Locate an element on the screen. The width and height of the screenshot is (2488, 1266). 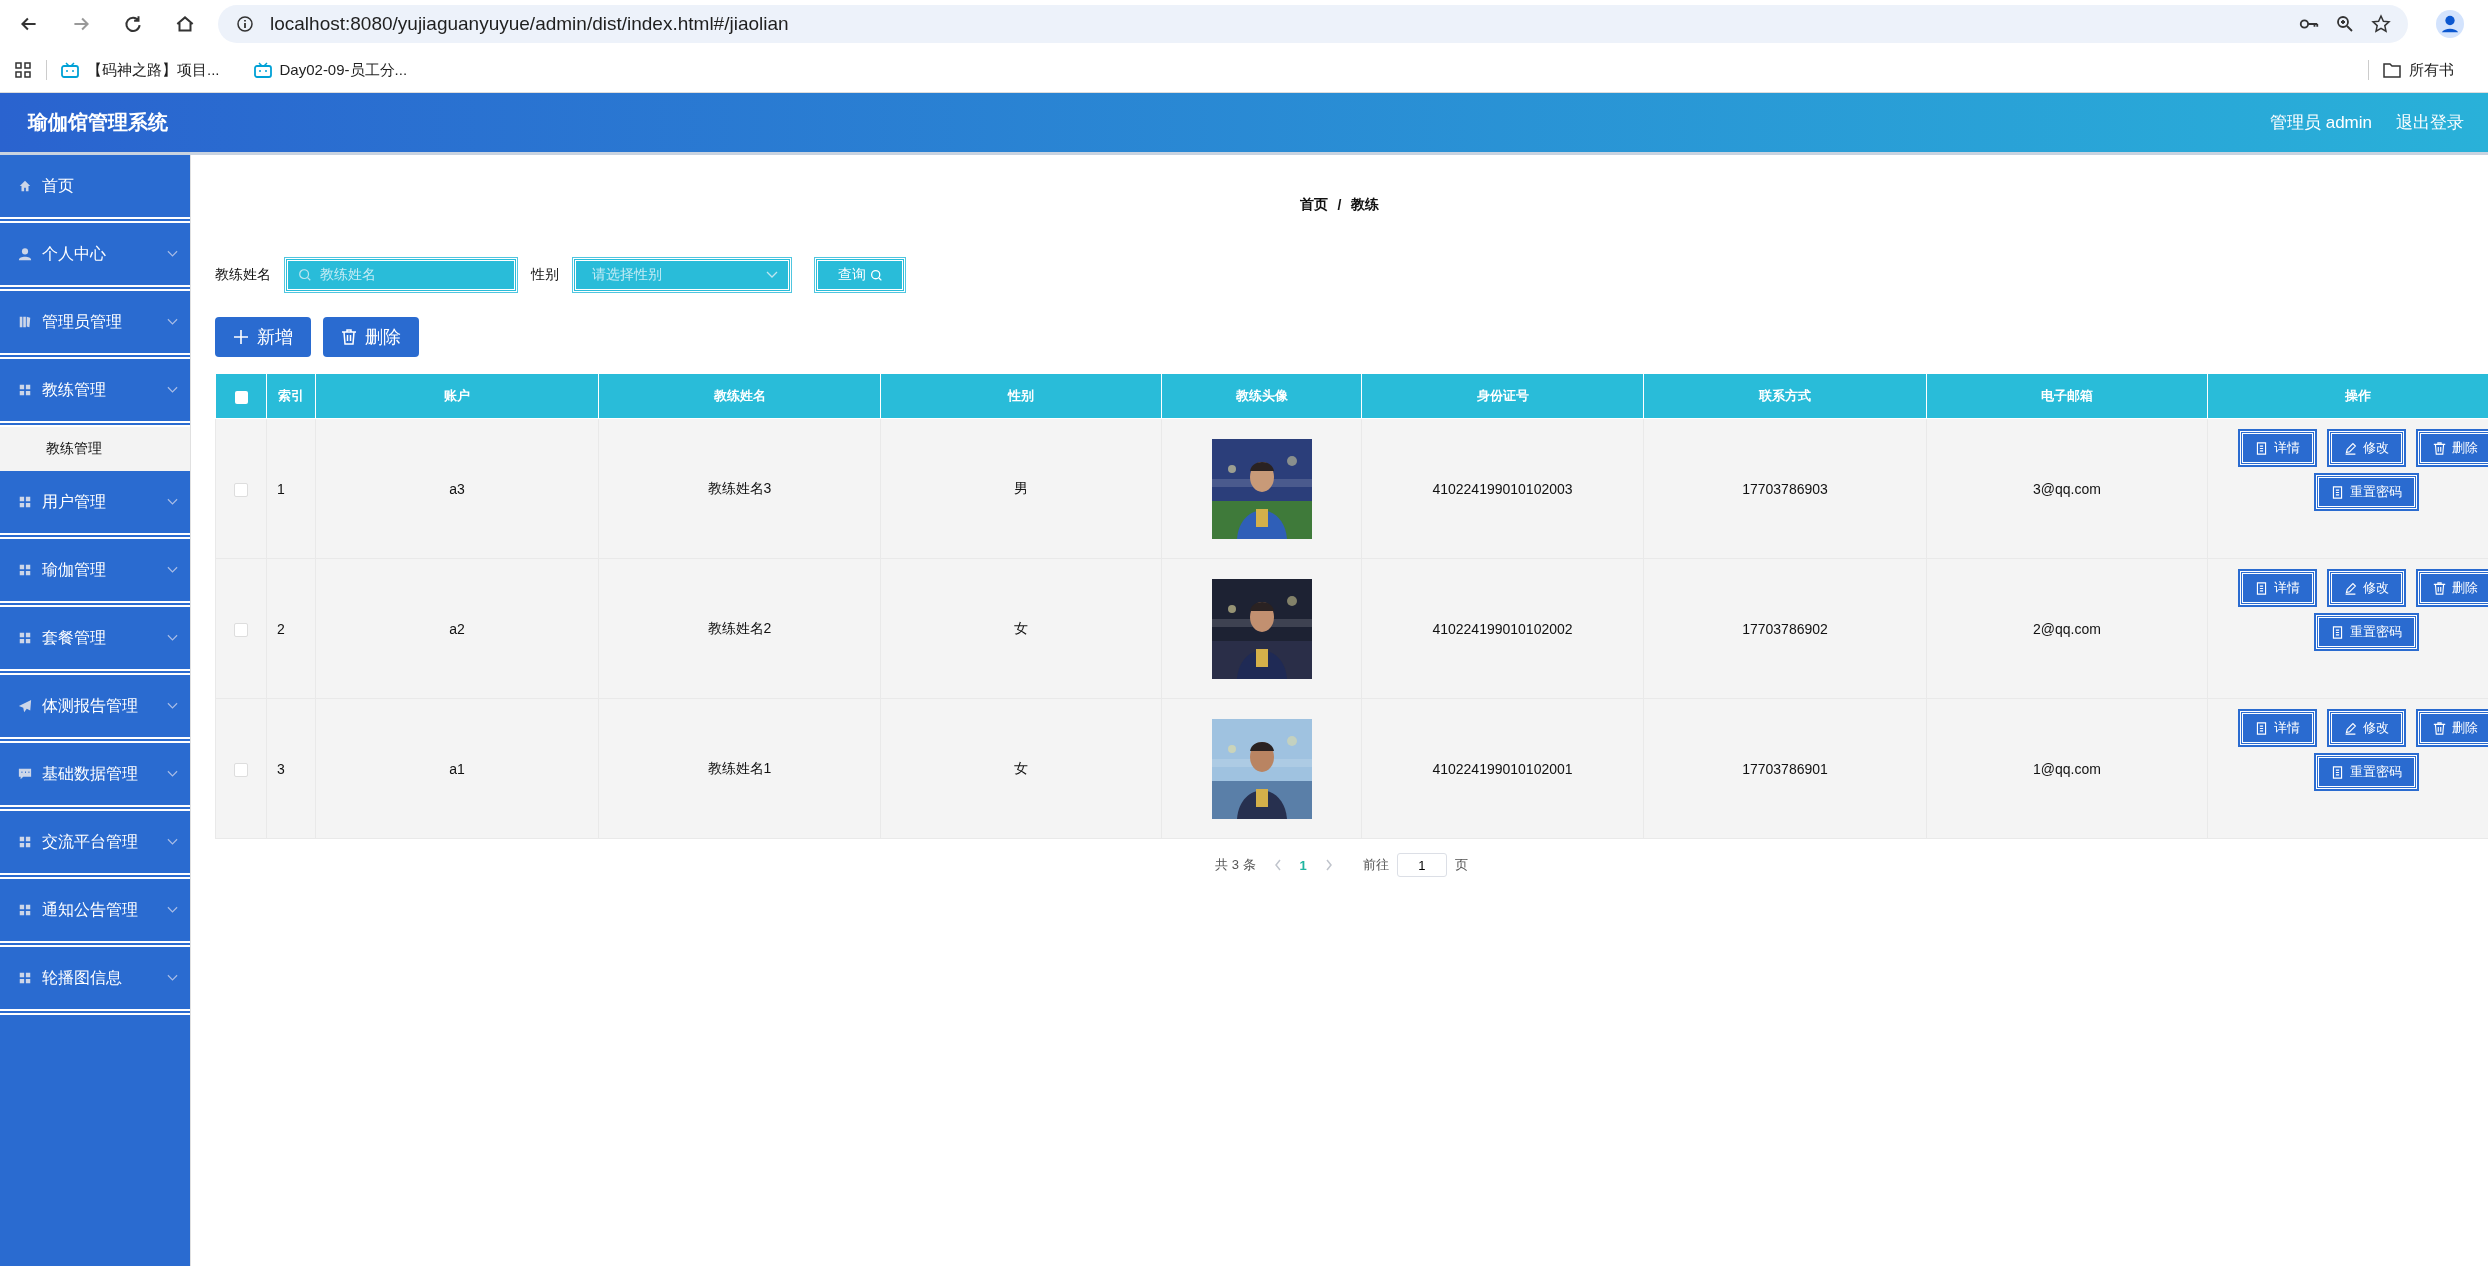
menu-item: 交流平台管理 is located at coordinates (95, 845).